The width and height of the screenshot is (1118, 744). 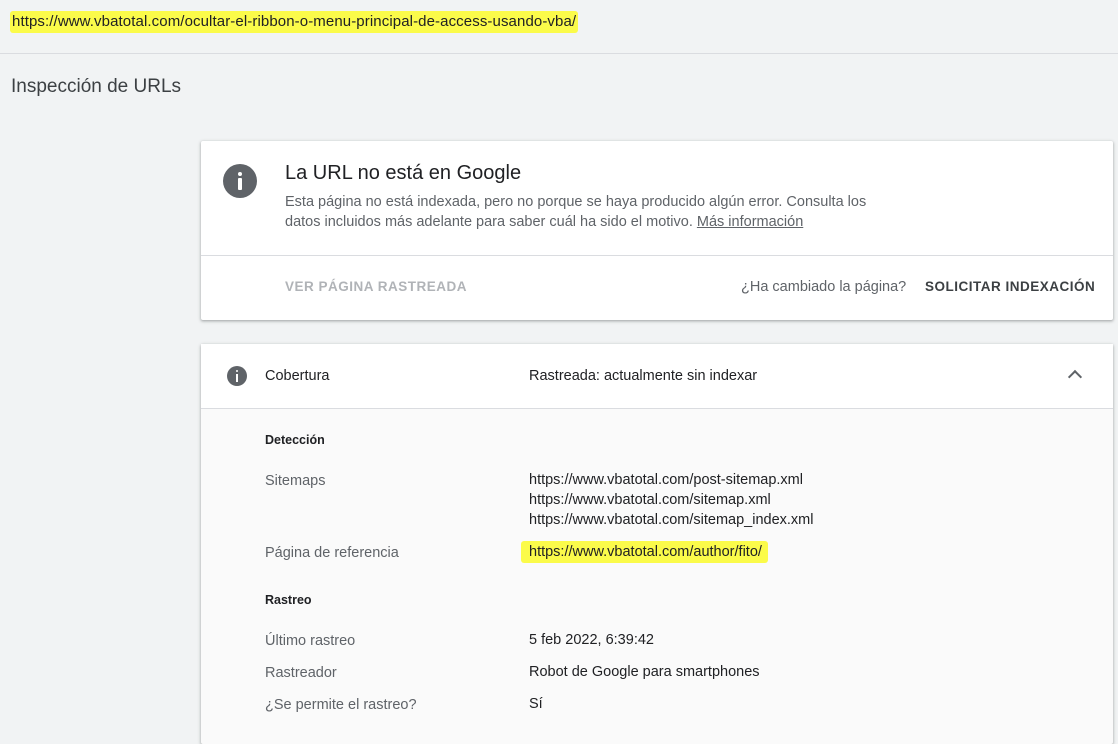 What do you see at coordinates (591, 640) in the screenshot?
I see `last-crawl-value: 5 feb 2022, 6:39:42` at bounding box center [591, 640].